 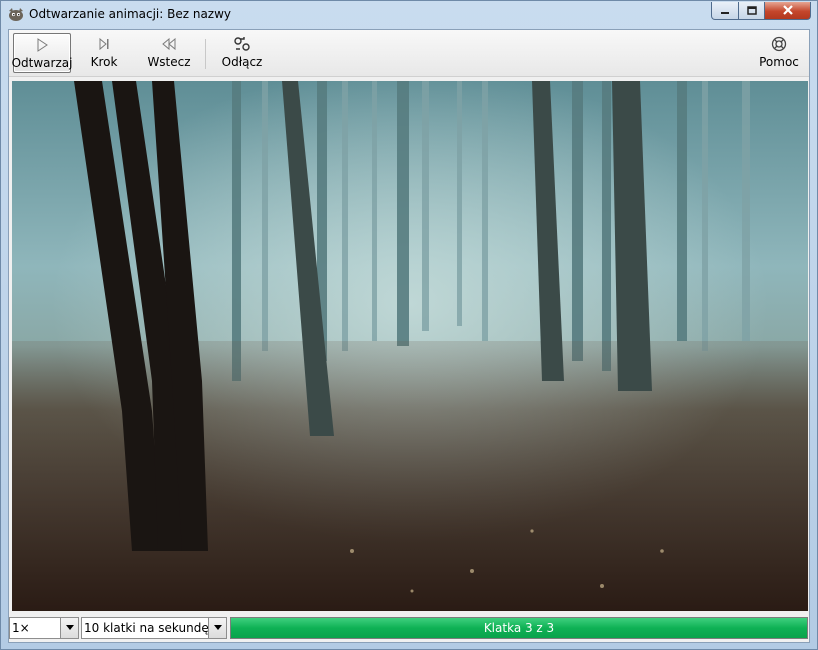 What do you see at coordinates (16, 14) in the screenshot?
I see `gimp-icon` at bounding box center [16, 14].